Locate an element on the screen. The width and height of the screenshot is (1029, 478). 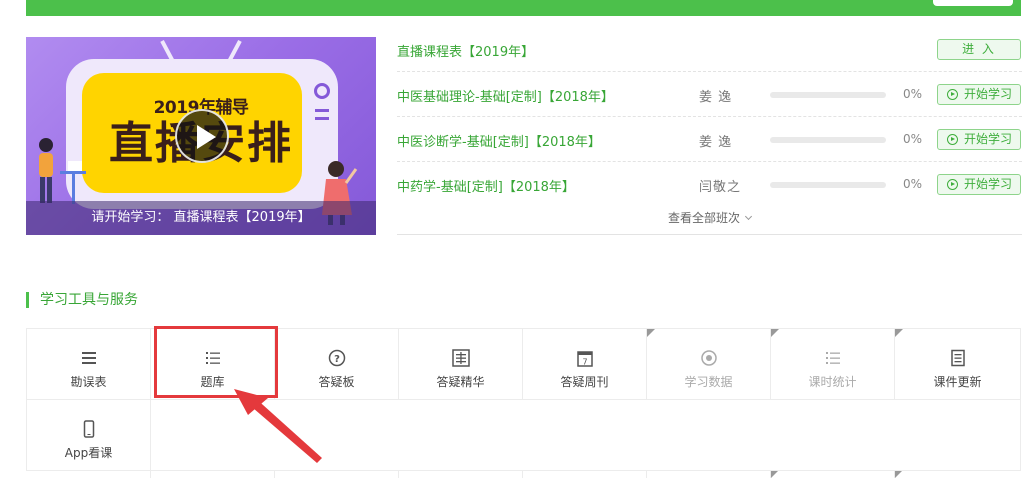
list-lines-icon is located at coordinates (88, 358).